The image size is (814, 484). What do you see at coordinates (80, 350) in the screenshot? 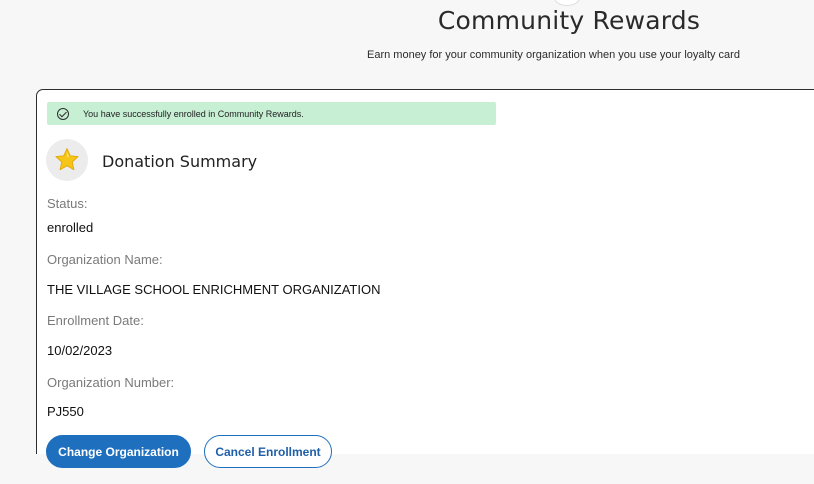
I see `enrollment-date-value: 10/02/2023` at bounding box center [80, 350].